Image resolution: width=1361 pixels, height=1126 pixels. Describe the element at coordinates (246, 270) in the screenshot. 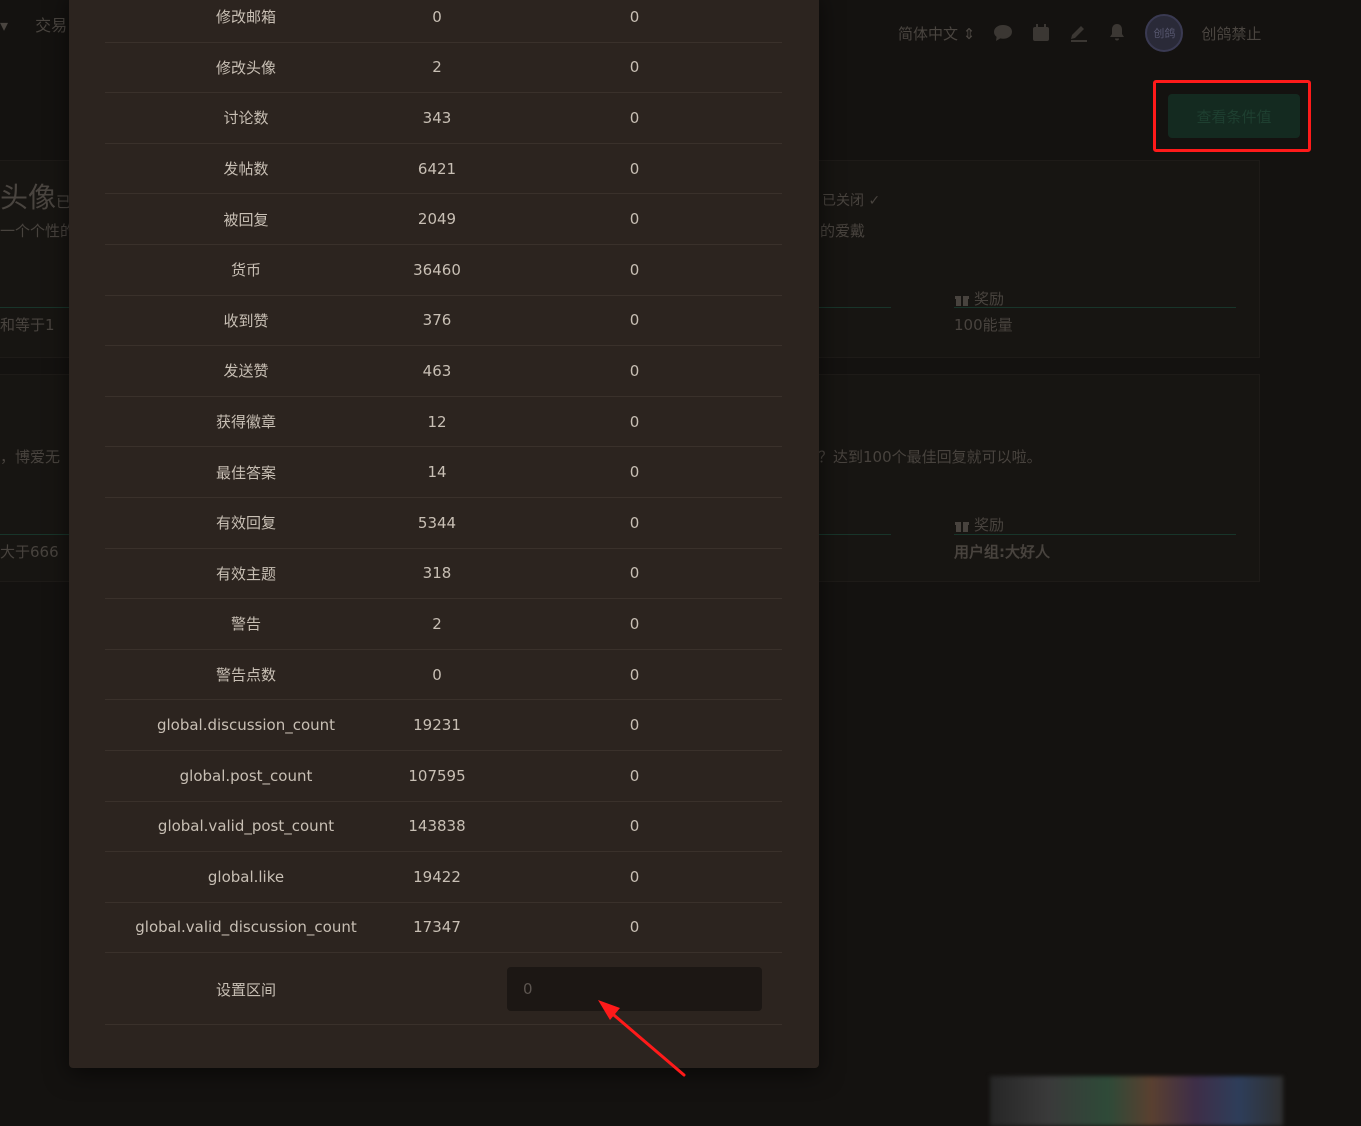

I see `stat-name: 货币` at that location.